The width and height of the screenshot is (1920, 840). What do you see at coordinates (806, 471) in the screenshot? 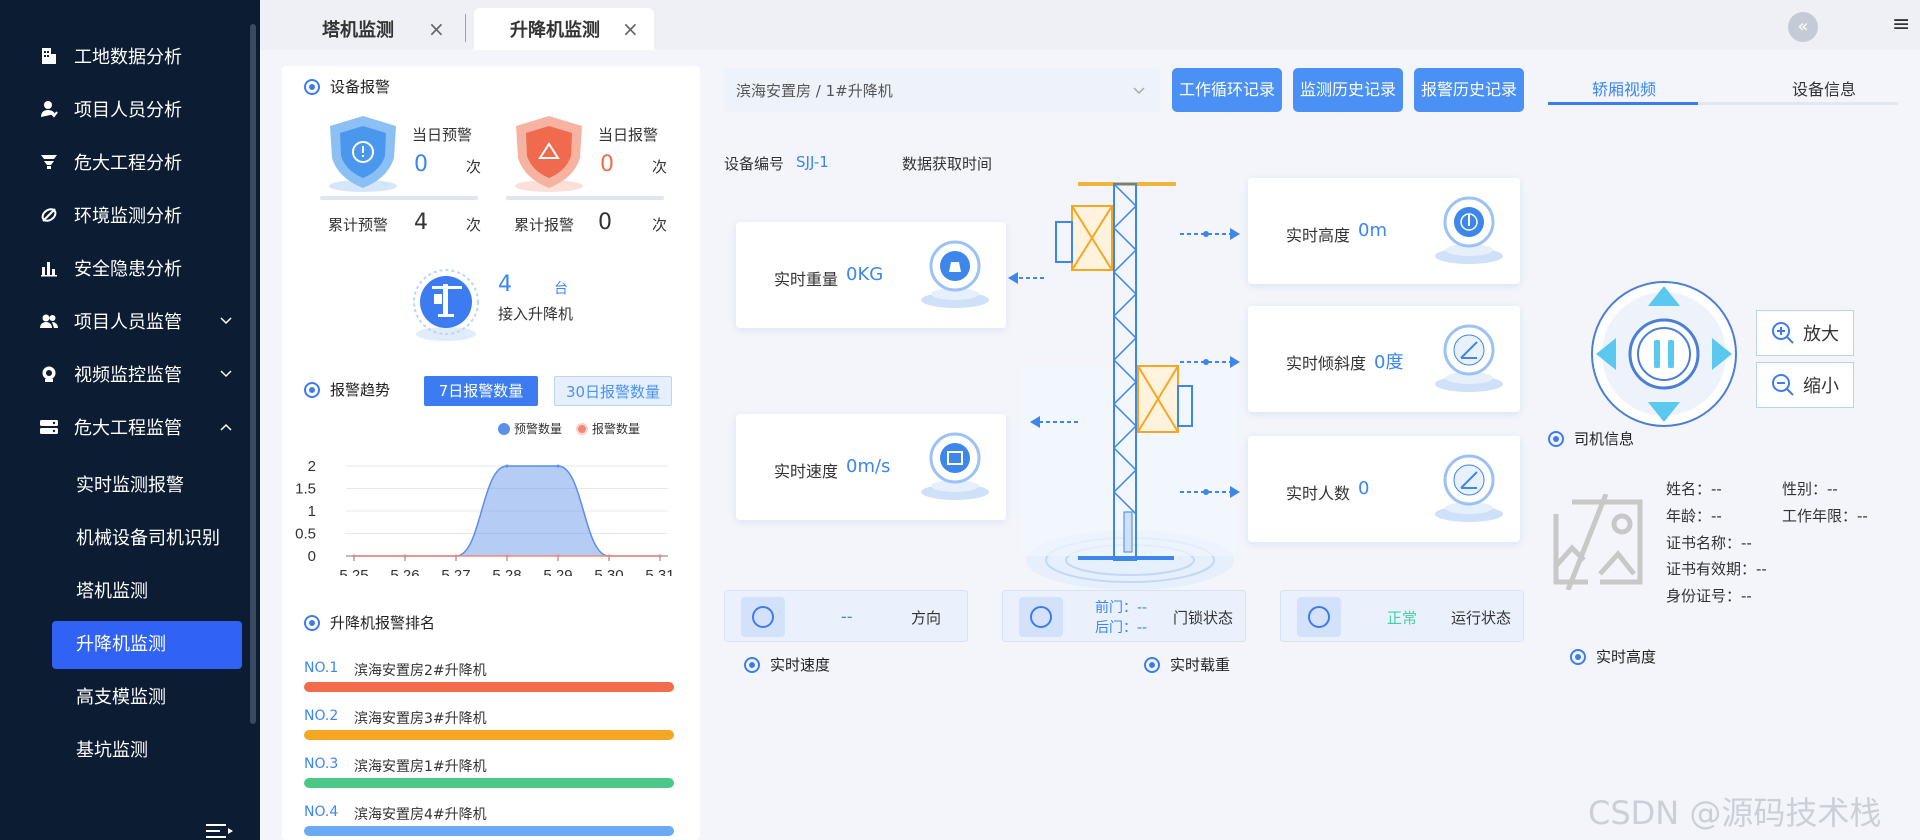
I see `speed-label: 实时速度` at bounding box center [806, 471].